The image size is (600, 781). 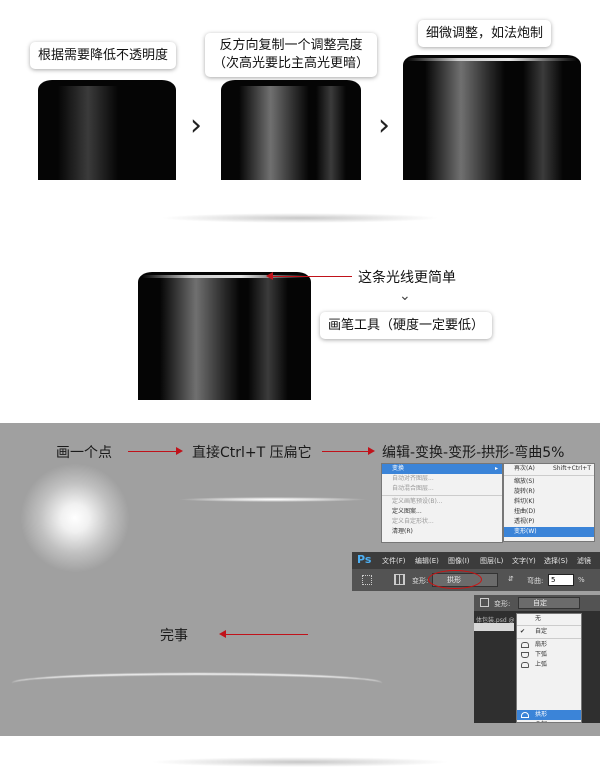 I want to click on warp-option-arc: 扇形, so click(x=549, y=645).